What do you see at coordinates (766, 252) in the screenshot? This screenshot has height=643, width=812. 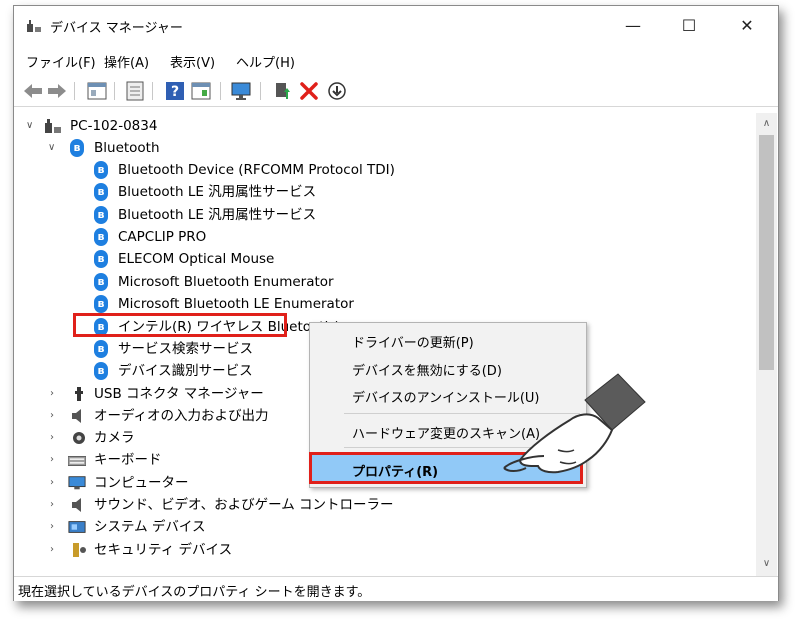 I see `scroll-thumb` at bounding box center [766, 252].